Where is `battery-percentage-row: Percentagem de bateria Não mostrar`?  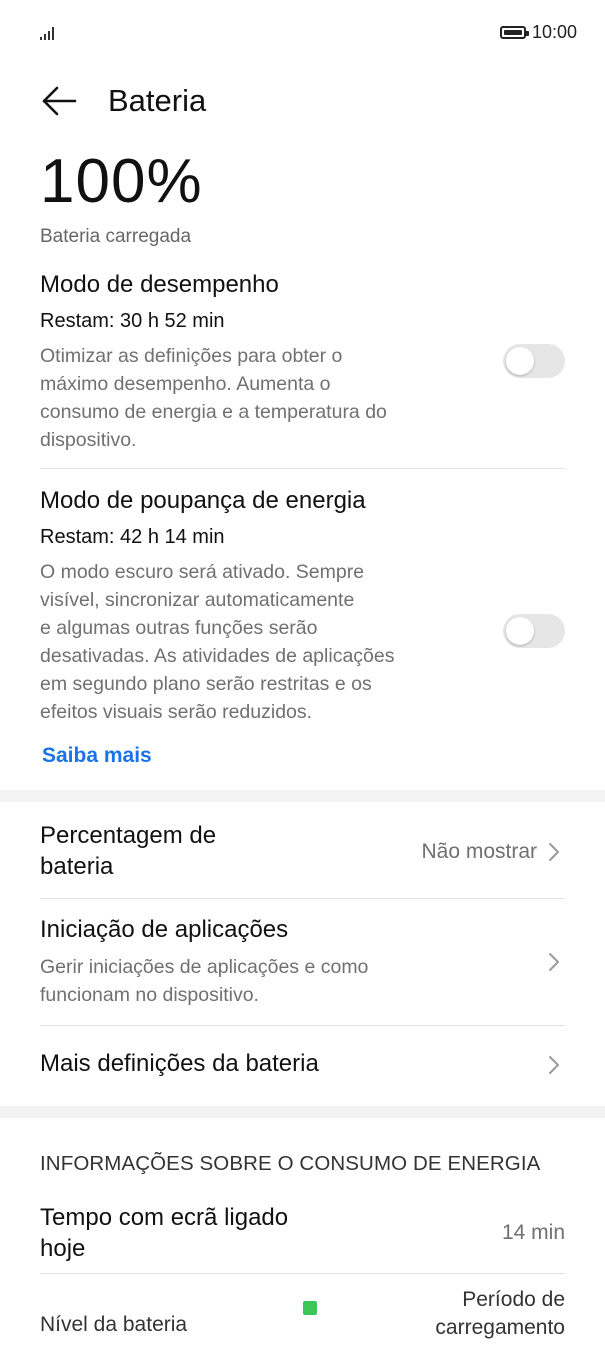
battery-percentage-row: Percentagem de bateria Não mostrar is located at coordinates (302, 853).